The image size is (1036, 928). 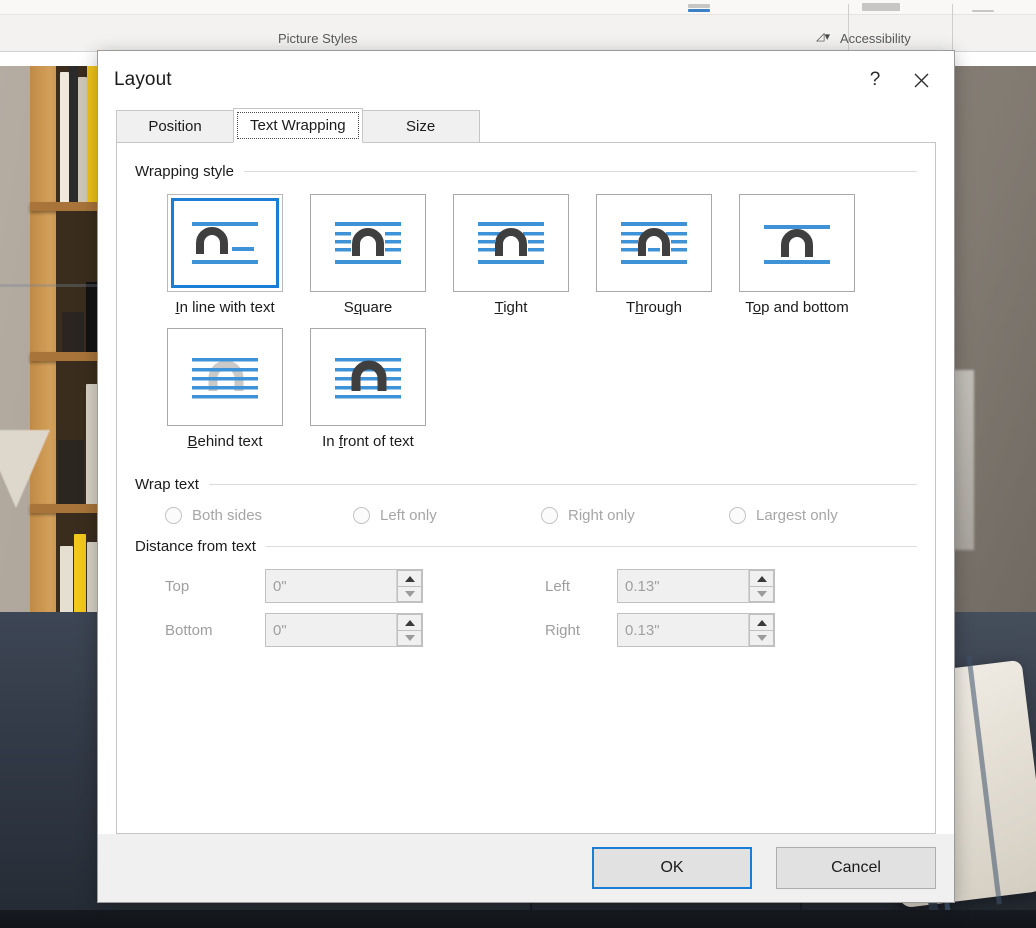 I want to click on wrap-infront-icon, so click(x=368, y=378).